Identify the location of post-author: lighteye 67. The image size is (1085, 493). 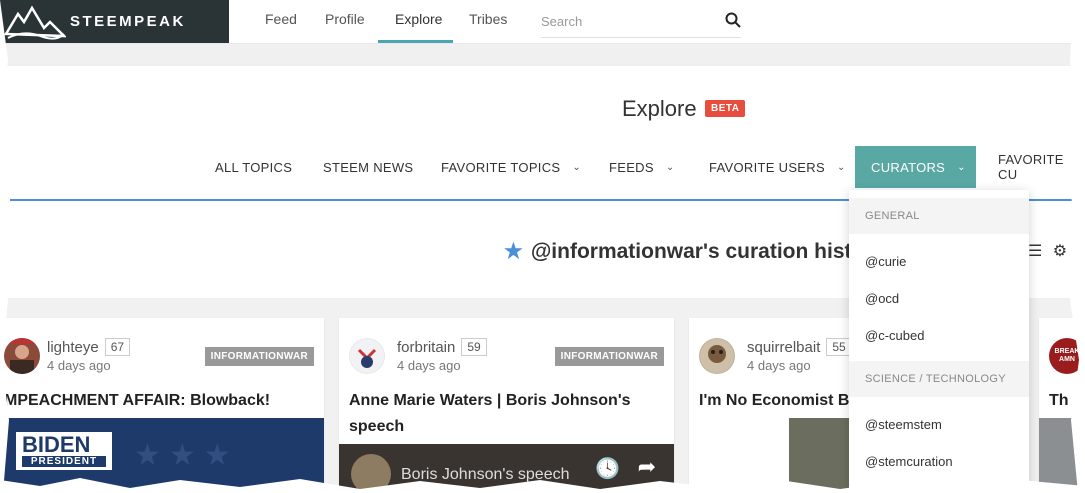
(89, 347).